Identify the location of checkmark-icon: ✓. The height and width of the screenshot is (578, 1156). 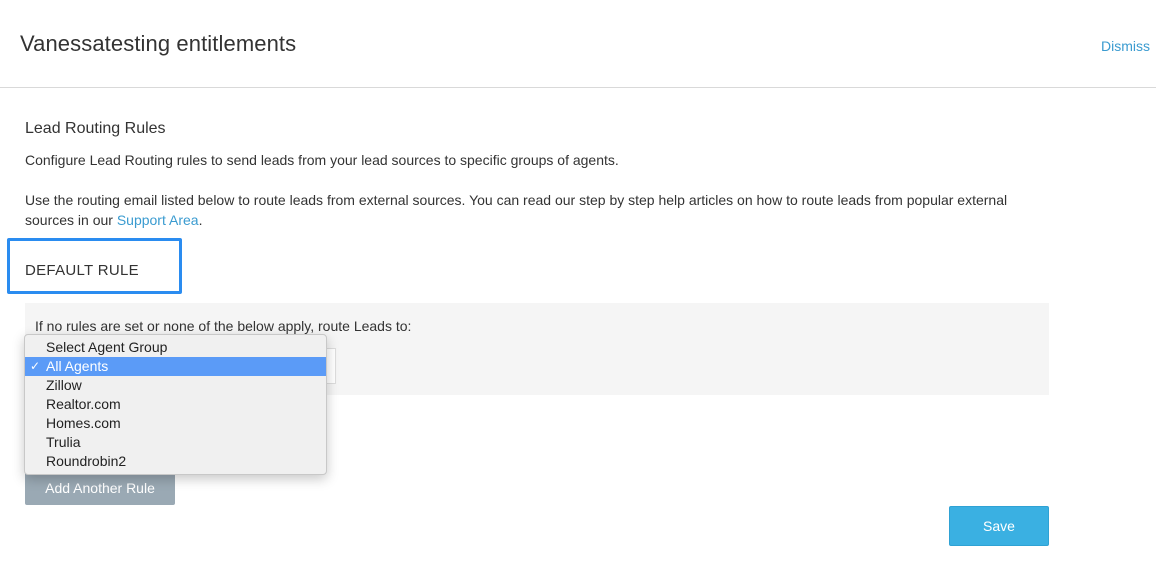
(35, 366).